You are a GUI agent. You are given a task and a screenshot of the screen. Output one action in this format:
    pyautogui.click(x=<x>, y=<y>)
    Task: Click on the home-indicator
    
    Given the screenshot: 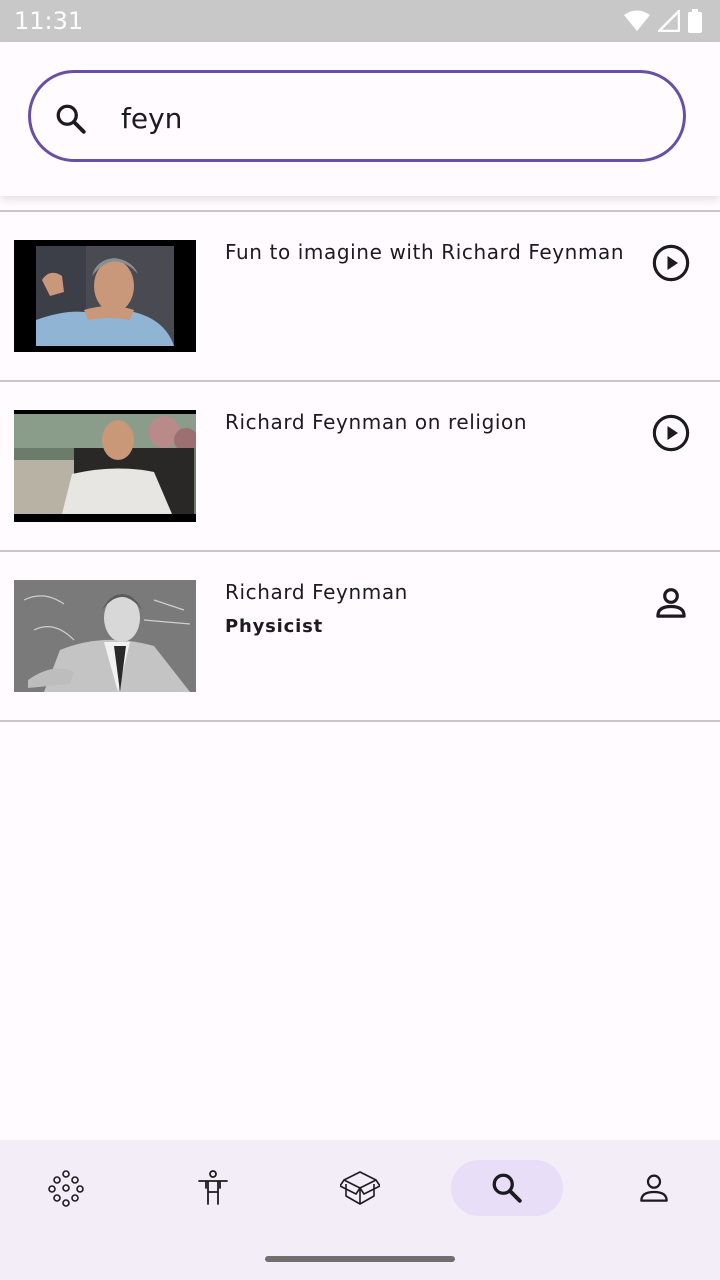 What is the action you would take?
    pyautogui.click(x=360, y=1259)
    